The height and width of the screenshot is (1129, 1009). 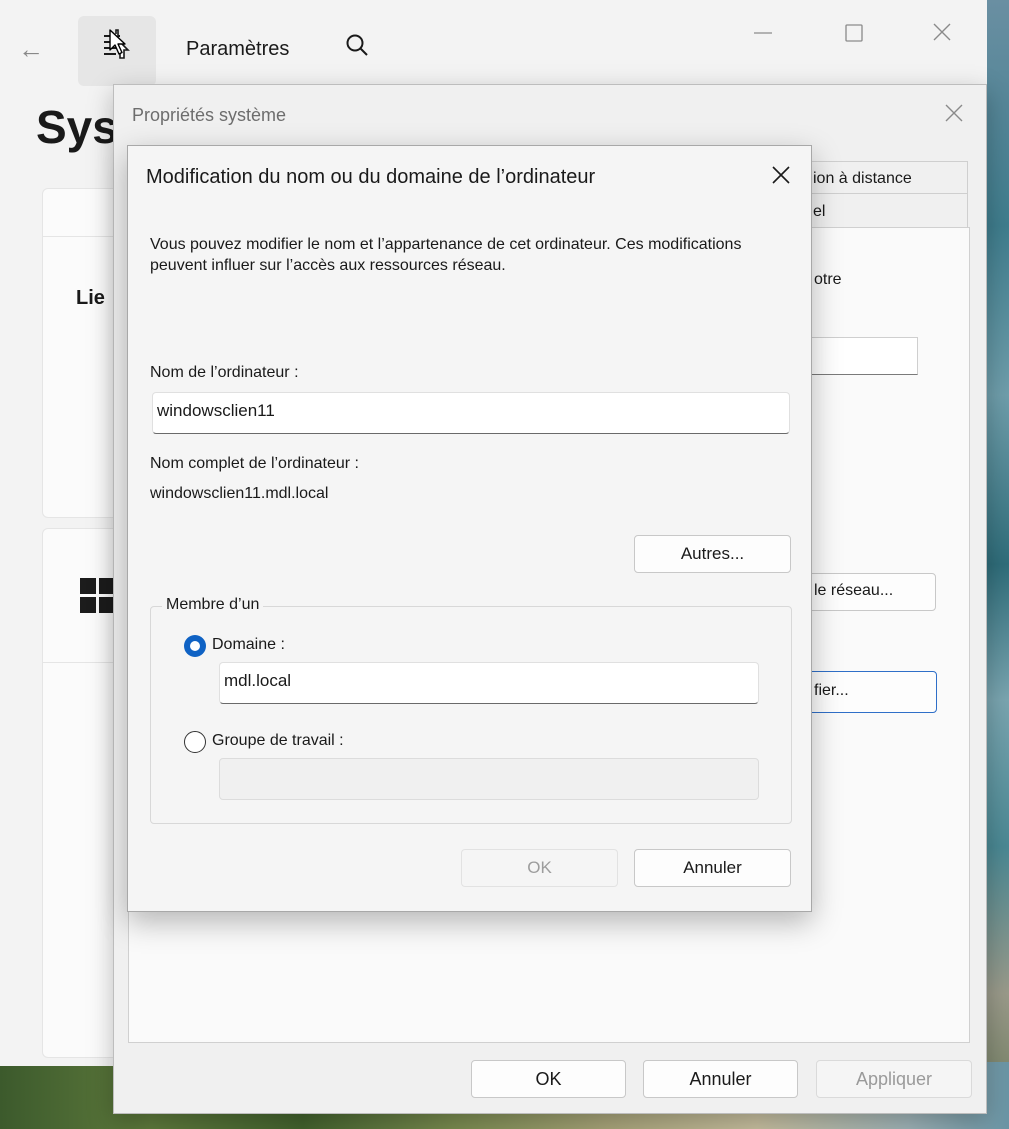 What do you see at coordinates (854, 33) in the screenshot?
I see `maximize-icon` at bounding box center [854, 33].